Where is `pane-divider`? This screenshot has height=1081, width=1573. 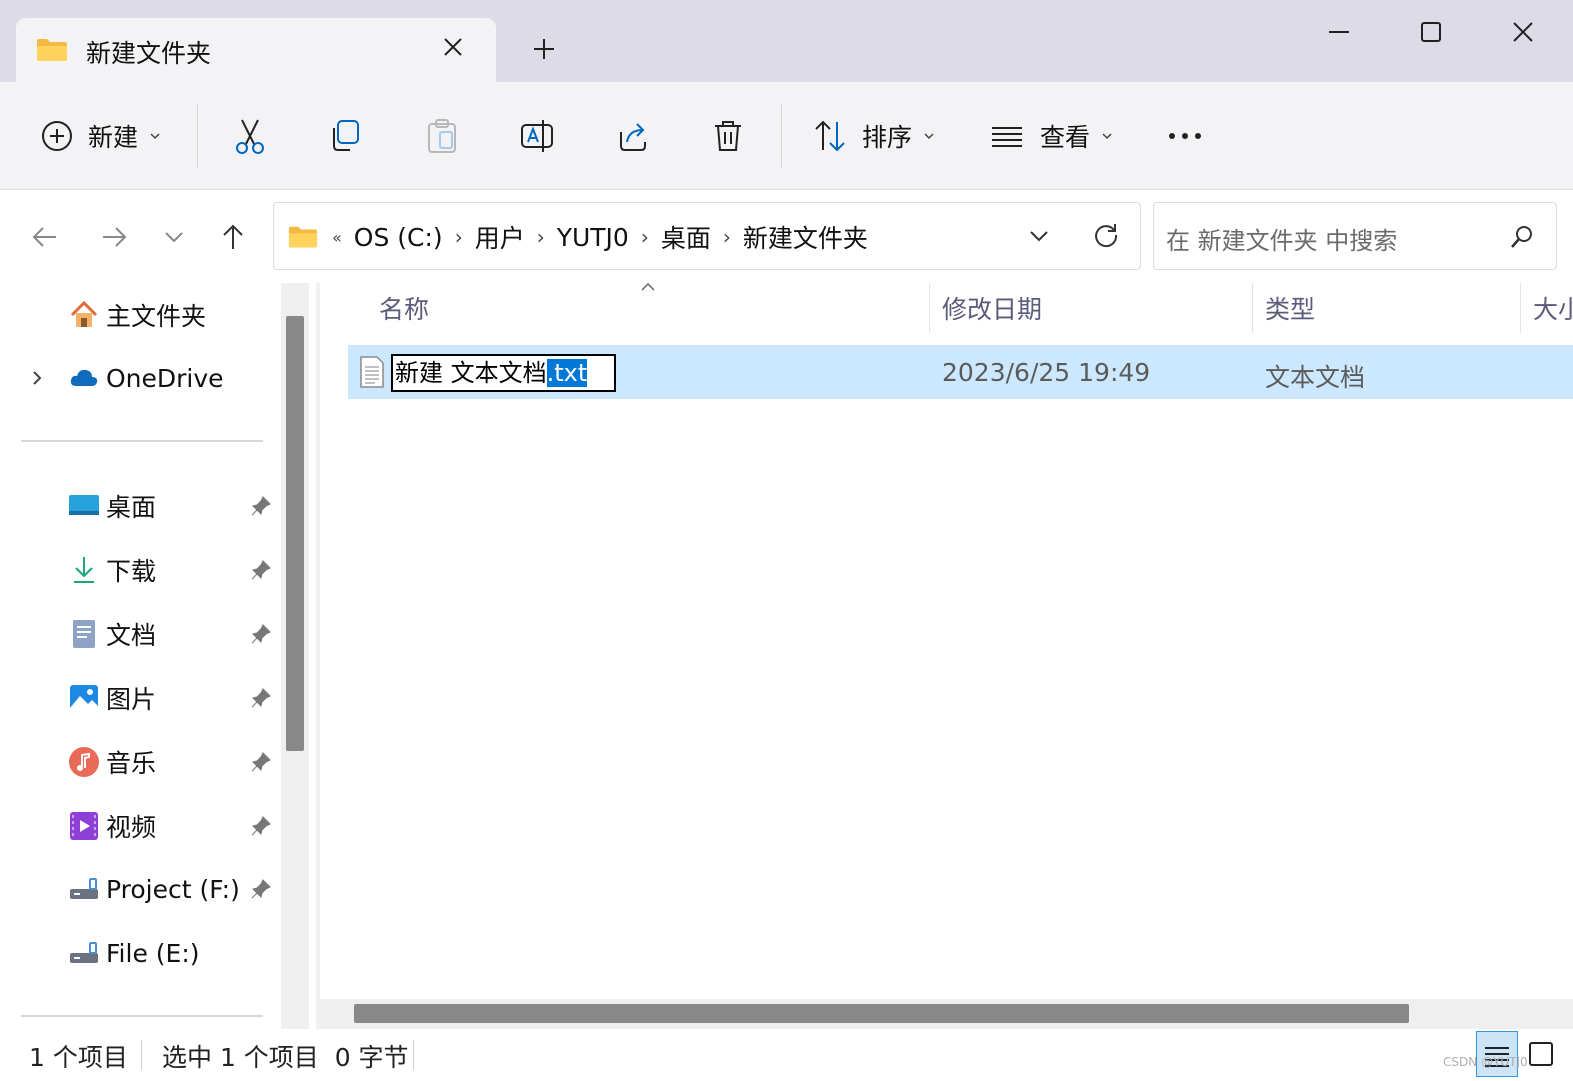
pane-divider is located at coordinates (318, 656).